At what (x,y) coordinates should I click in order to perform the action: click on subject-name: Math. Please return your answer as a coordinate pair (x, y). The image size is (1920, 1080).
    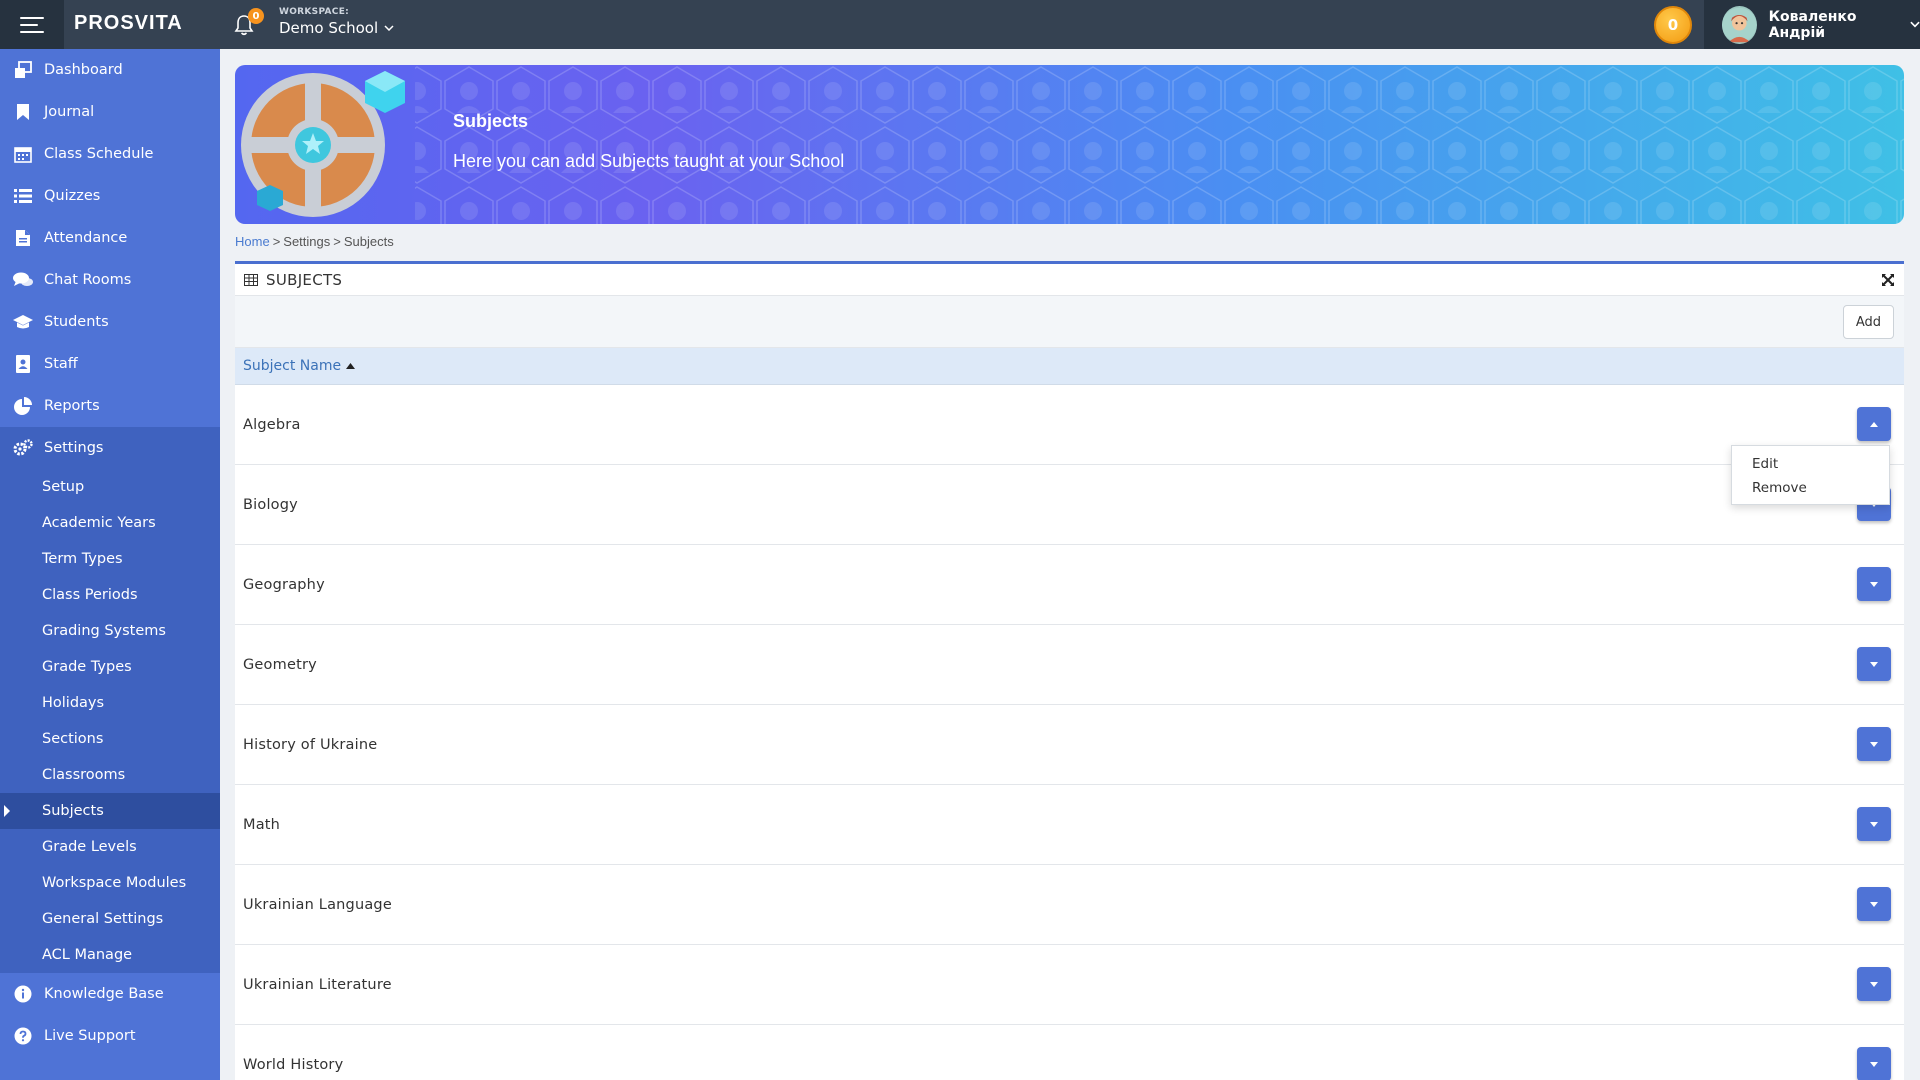
    Looking at the image, I should click on (262, 824).